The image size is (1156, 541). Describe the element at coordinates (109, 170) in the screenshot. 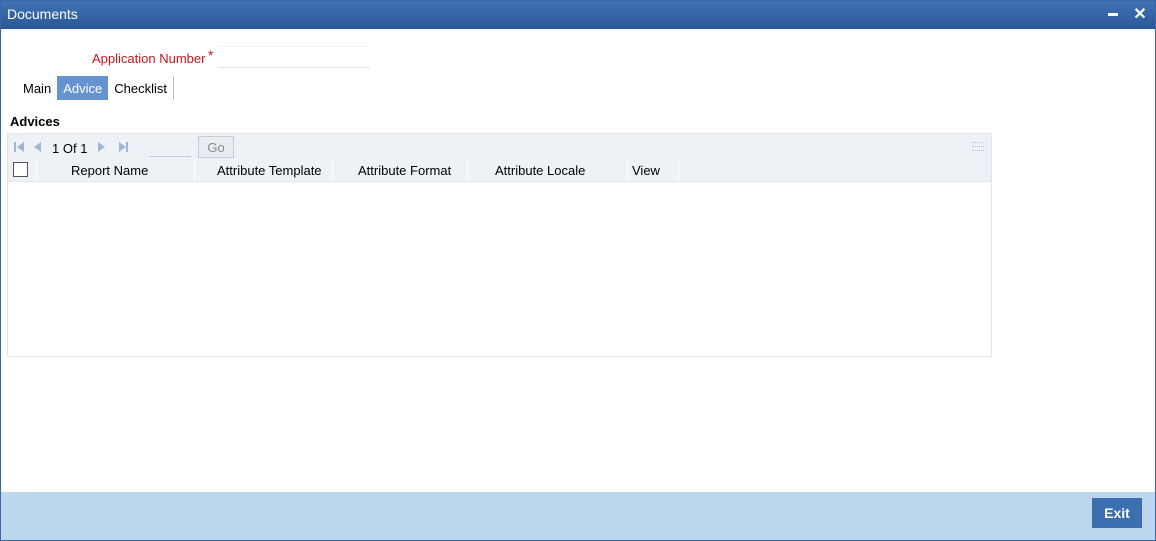

I see `column-header-report-name: Report Name` at that location.